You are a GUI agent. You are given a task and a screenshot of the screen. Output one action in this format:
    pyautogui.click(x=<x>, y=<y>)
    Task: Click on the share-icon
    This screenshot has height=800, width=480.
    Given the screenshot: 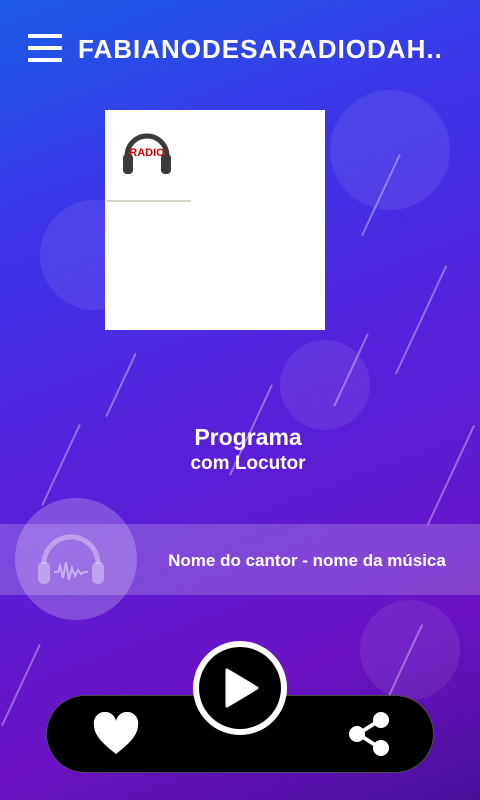 What is the action you would take?
    pyautogui.click(x=369, y=734)
    